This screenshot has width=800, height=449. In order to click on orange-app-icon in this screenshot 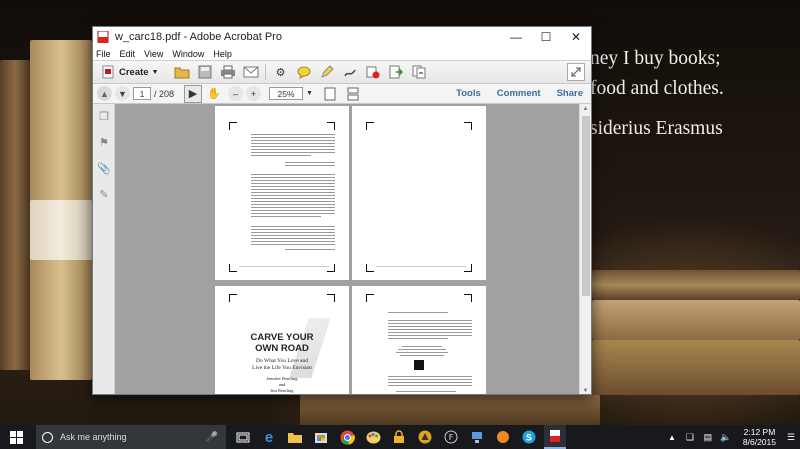, I will do `click(503, 437)`.